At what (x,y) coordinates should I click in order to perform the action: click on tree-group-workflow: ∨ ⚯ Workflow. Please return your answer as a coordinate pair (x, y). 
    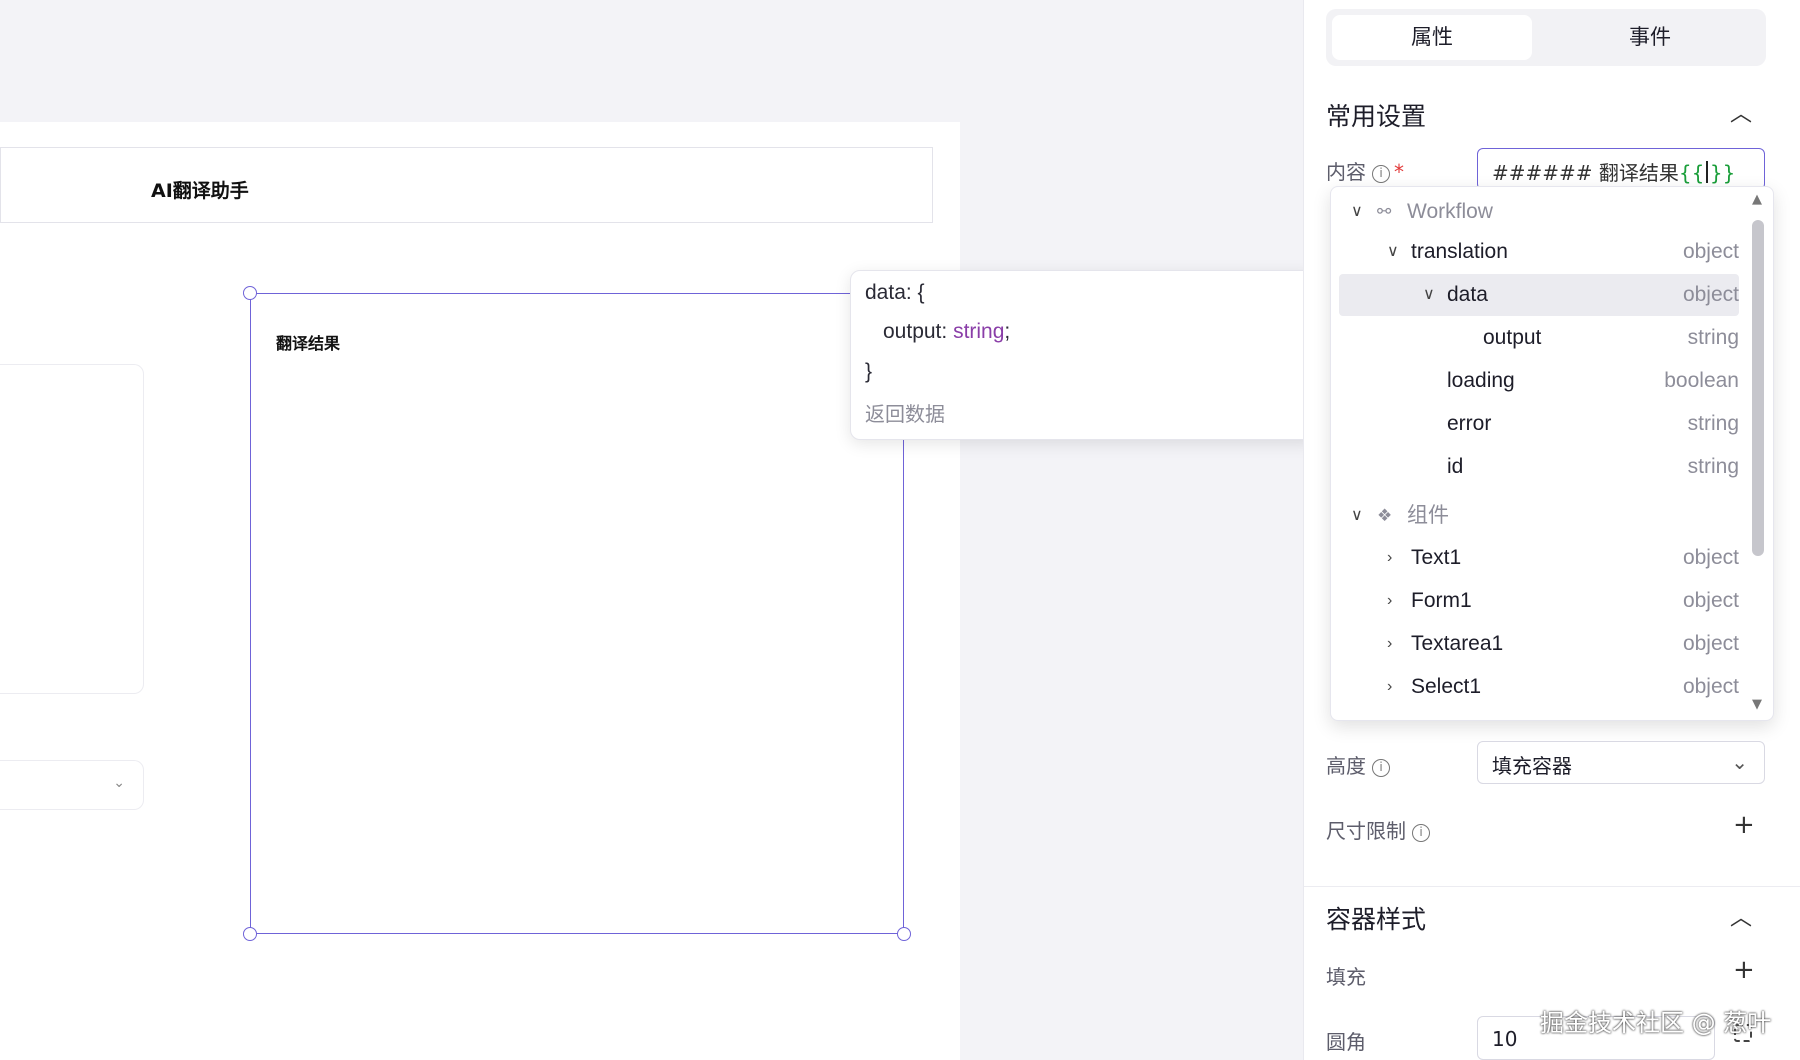
    Looking at the image, I should click on (1539, 212).